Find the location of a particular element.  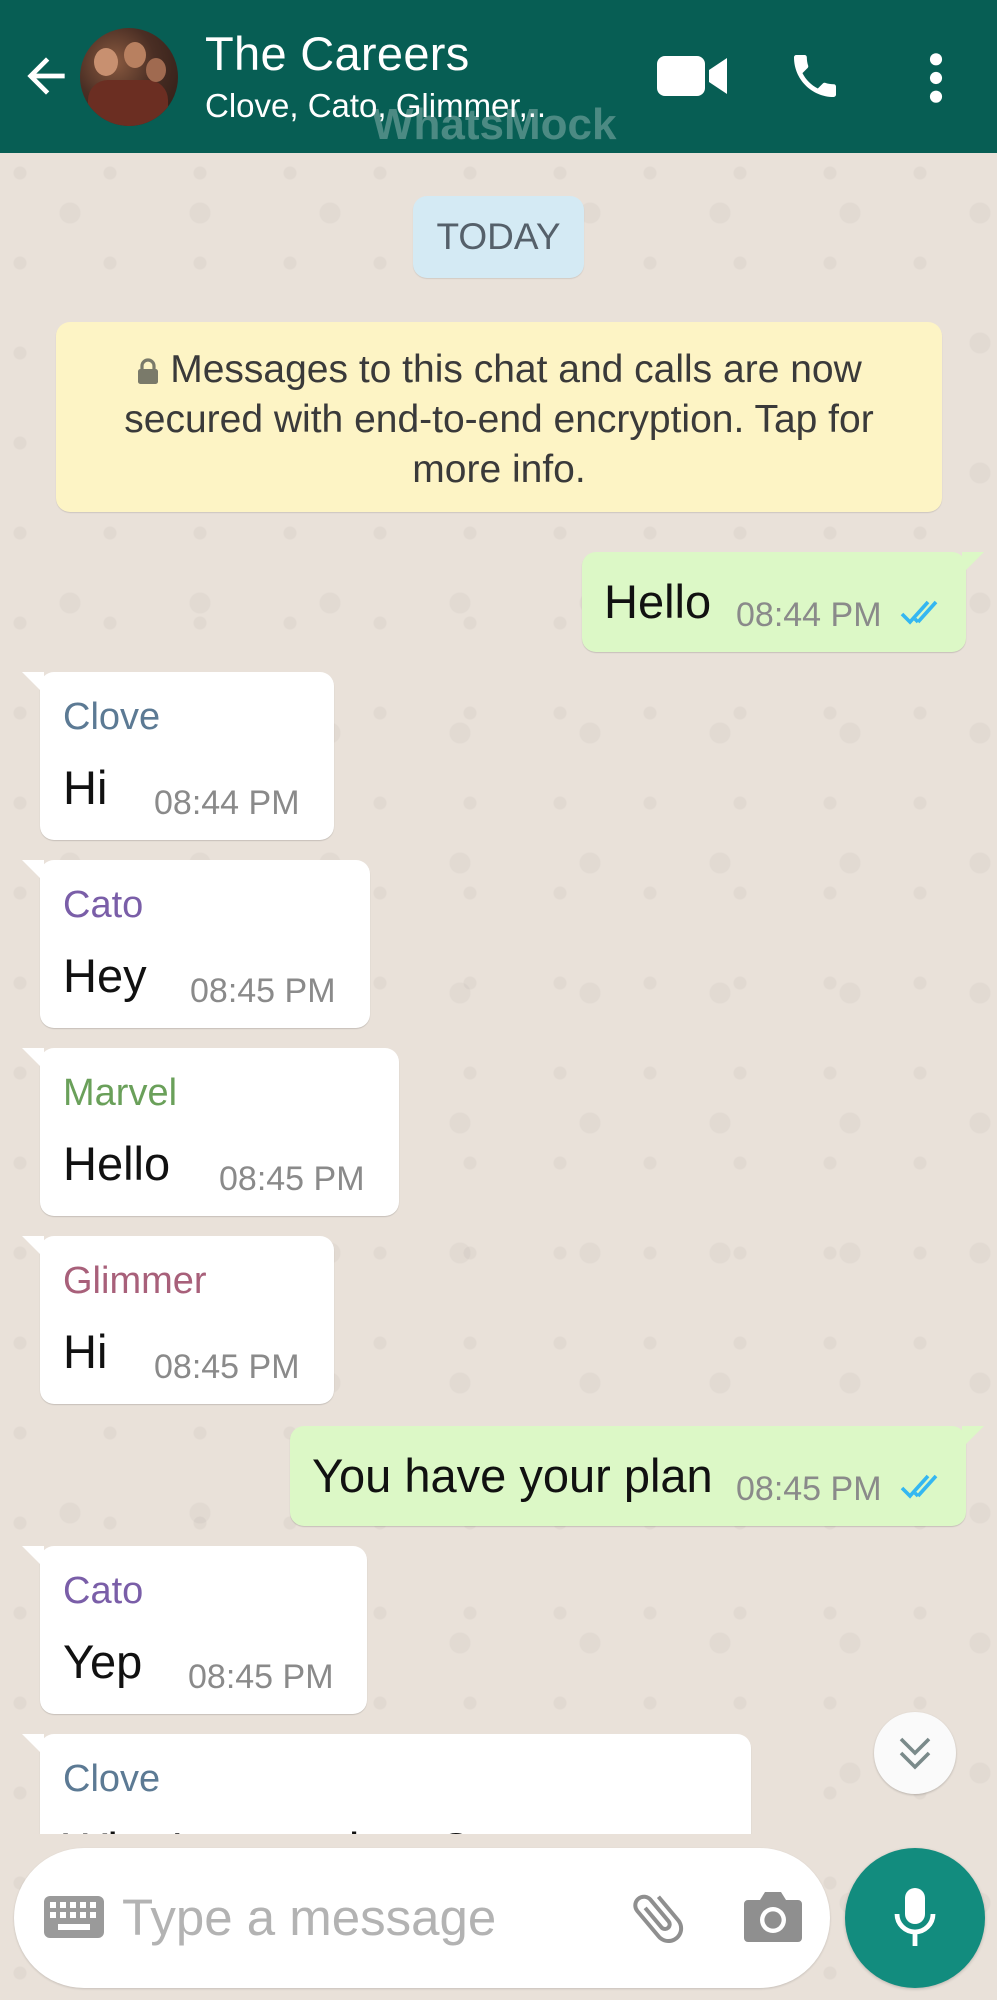

message-composer: Type a message is located at coordinates (422, 1918).